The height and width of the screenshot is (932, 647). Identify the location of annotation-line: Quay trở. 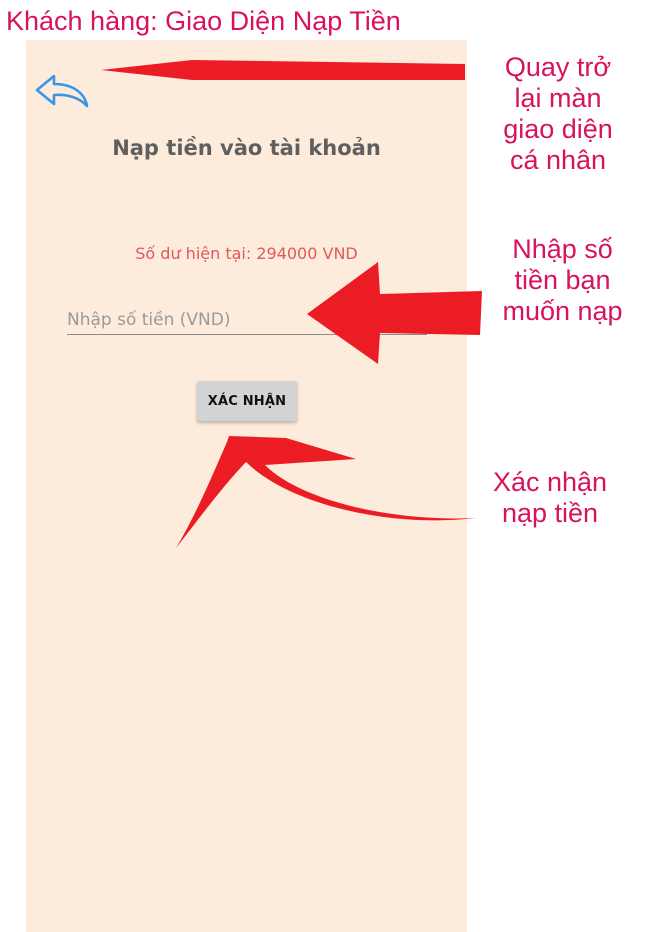
(558, 67).